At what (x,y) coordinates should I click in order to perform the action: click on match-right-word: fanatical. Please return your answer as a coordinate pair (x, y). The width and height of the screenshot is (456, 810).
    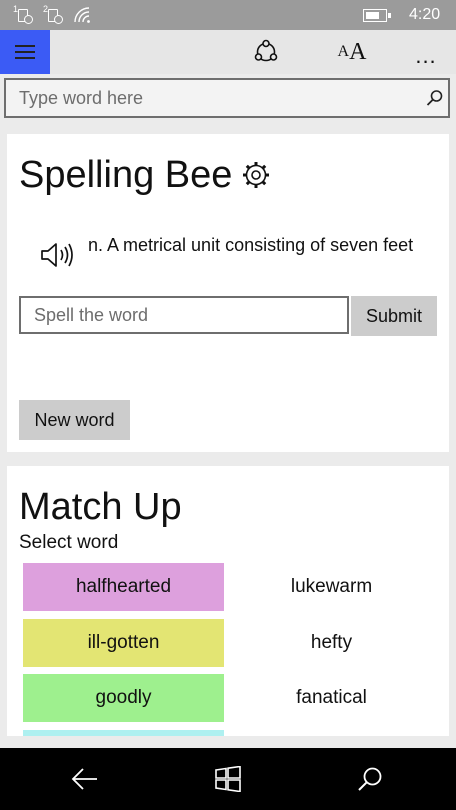
    Looking at the image, I should click on (331, 698).